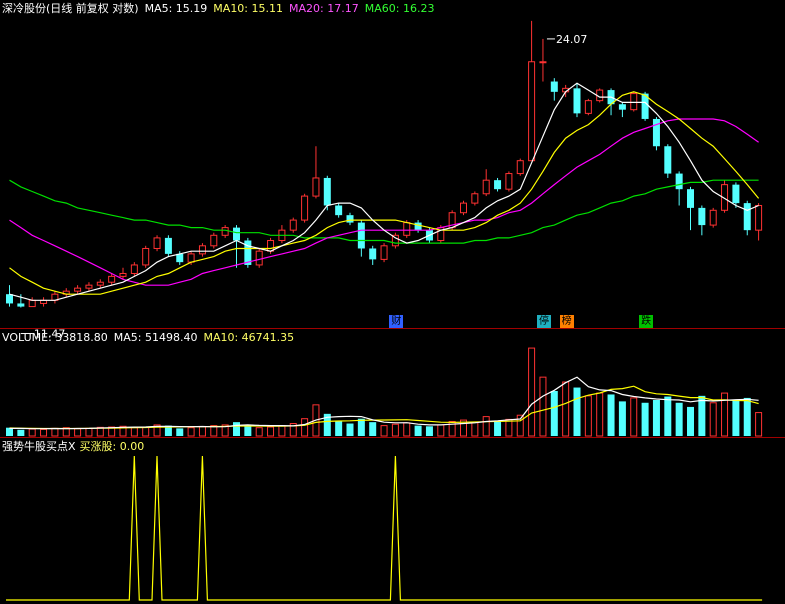 The image size is (785, 604). I want to click on event-tag: 财, so click(396, 321).